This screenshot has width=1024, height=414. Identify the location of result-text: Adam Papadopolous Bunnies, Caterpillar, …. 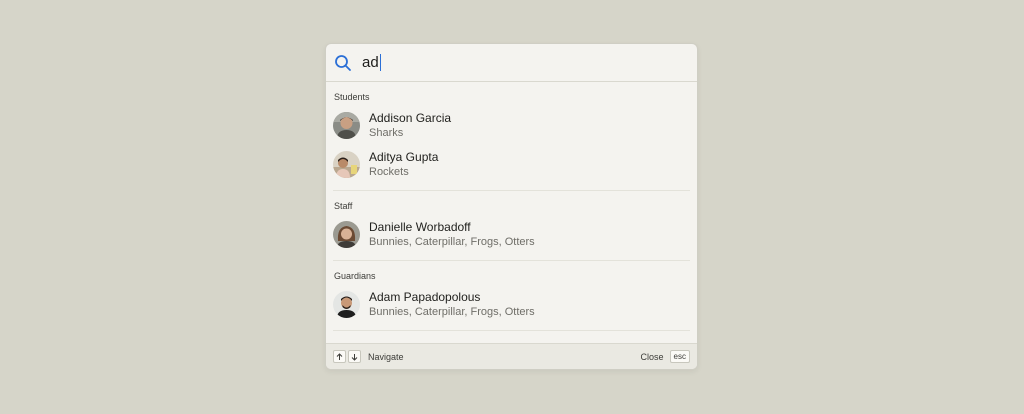
(452, 305).